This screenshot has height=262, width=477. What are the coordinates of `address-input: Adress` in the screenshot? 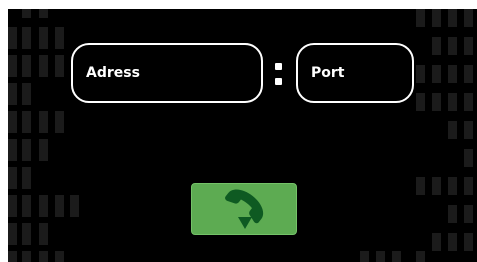 It's located at (167, 73).